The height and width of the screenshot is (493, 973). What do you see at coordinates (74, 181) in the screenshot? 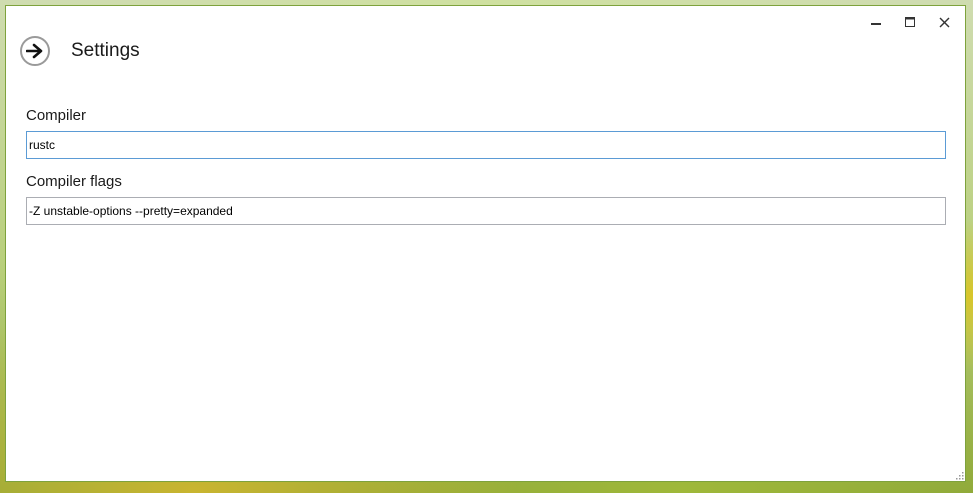
I see `compiler-flags-label: Compiler flags` at bounding box center [74, 181].